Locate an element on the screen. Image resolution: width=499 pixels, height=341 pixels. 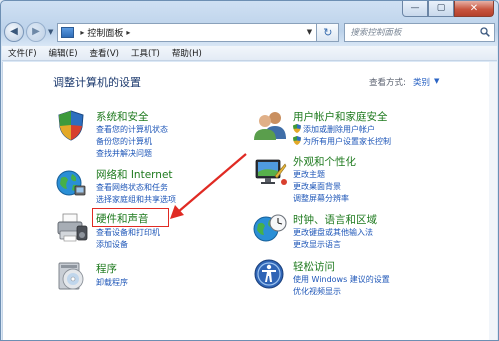
back-arrow-icon: ◀ is located at coordinates (14, 31).